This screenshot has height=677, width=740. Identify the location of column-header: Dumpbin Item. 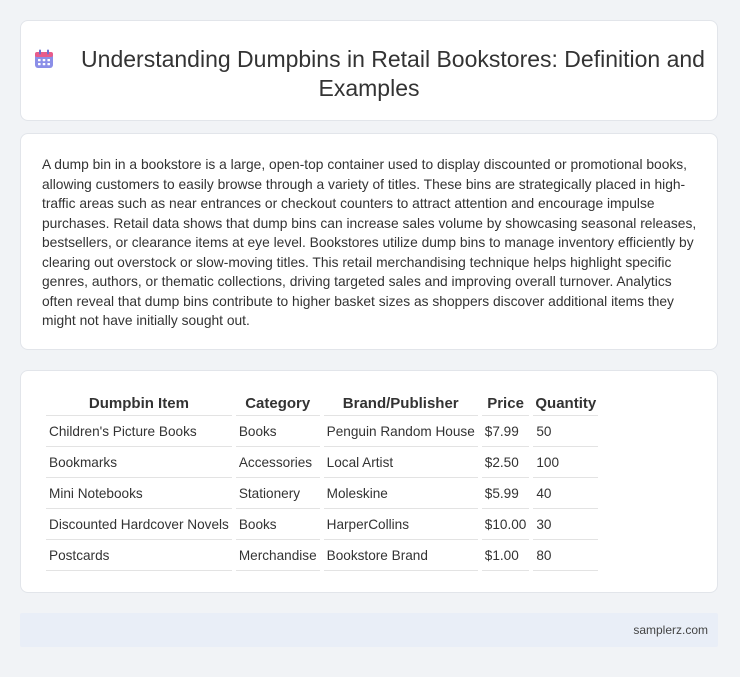
(139, 403).